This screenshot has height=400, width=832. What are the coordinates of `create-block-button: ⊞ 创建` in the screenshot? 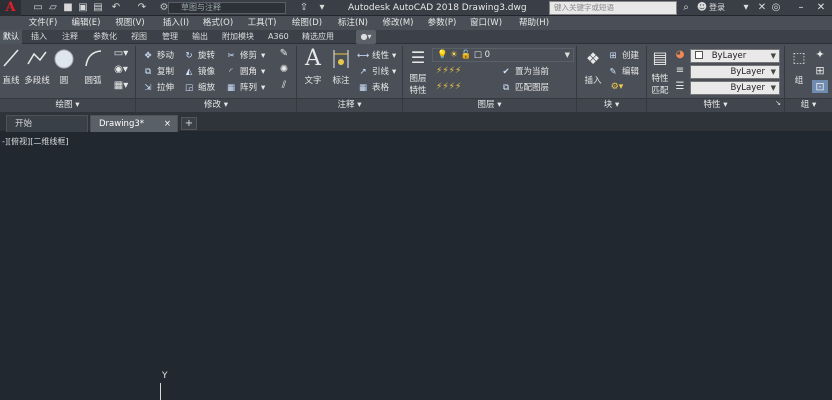 It's located at (623, 56).